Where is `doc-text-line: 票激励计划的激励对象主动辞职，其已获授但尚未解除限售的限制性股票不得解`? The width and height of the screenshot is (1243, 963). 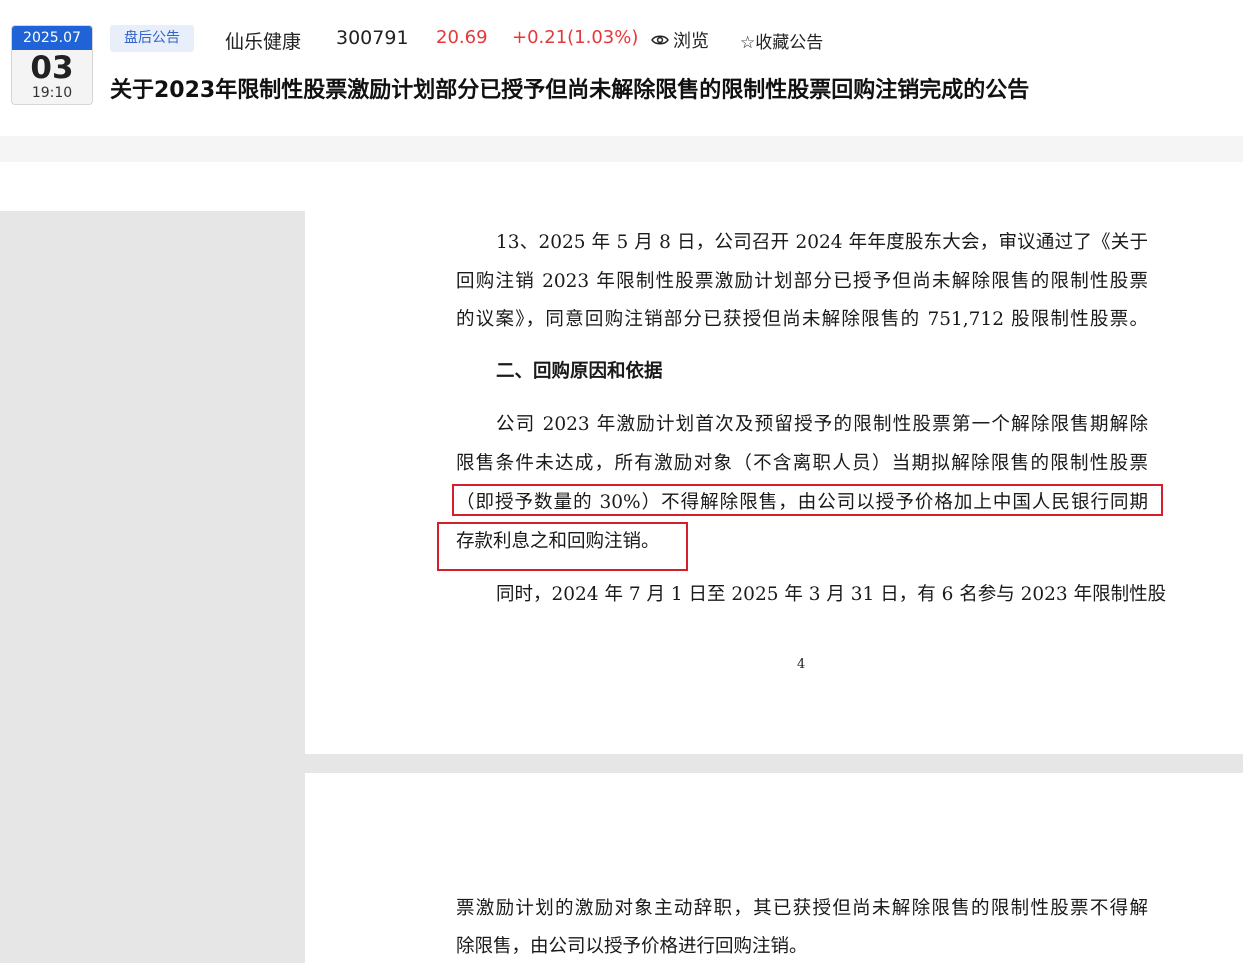
doc-text-line: 票激励计划的激励对象主动辞职，其已获授但尚未解除限售的限制性股票不得解 is located at coordinates (802, 908).